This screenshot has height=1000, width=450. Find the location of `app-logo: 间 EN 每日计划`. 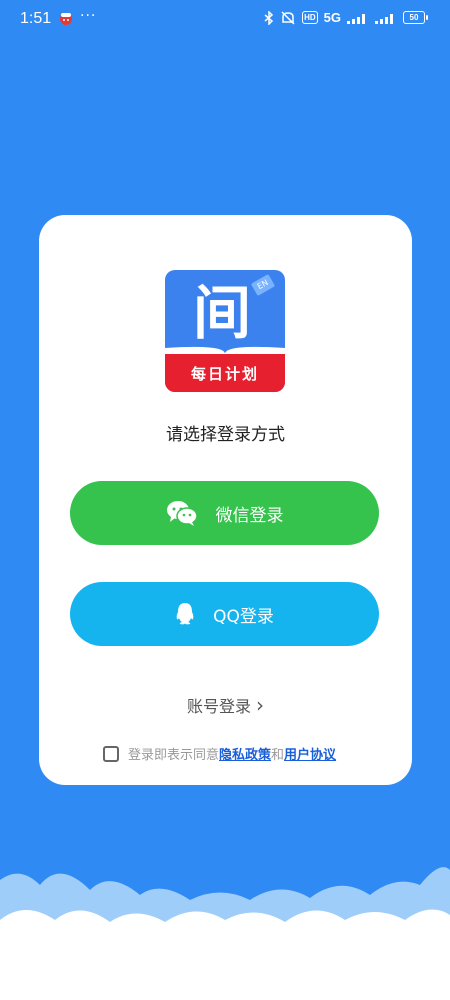

app-logo: 间 EN 每日计划 is located at coordinates (225, 331).